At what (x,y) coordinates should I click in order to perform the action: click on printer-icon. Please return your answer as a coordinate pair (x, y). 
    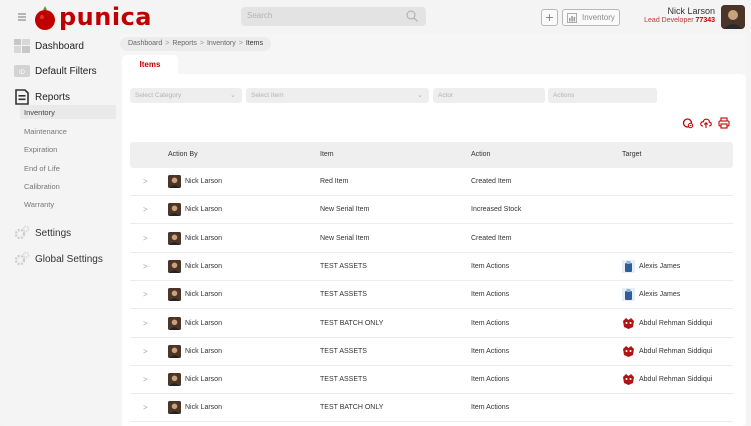
    Looking at the image, I should click on (724, 123).